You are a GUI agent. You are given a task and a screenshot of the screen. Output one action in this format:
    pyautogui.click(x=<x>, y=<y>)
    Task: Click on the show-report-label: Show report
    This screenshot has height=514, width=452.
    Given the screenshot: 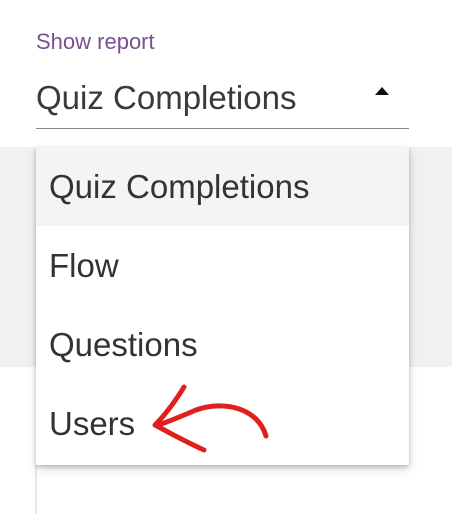 What is the action you would take?
    pyautogui.click(x=95, y=41)
    